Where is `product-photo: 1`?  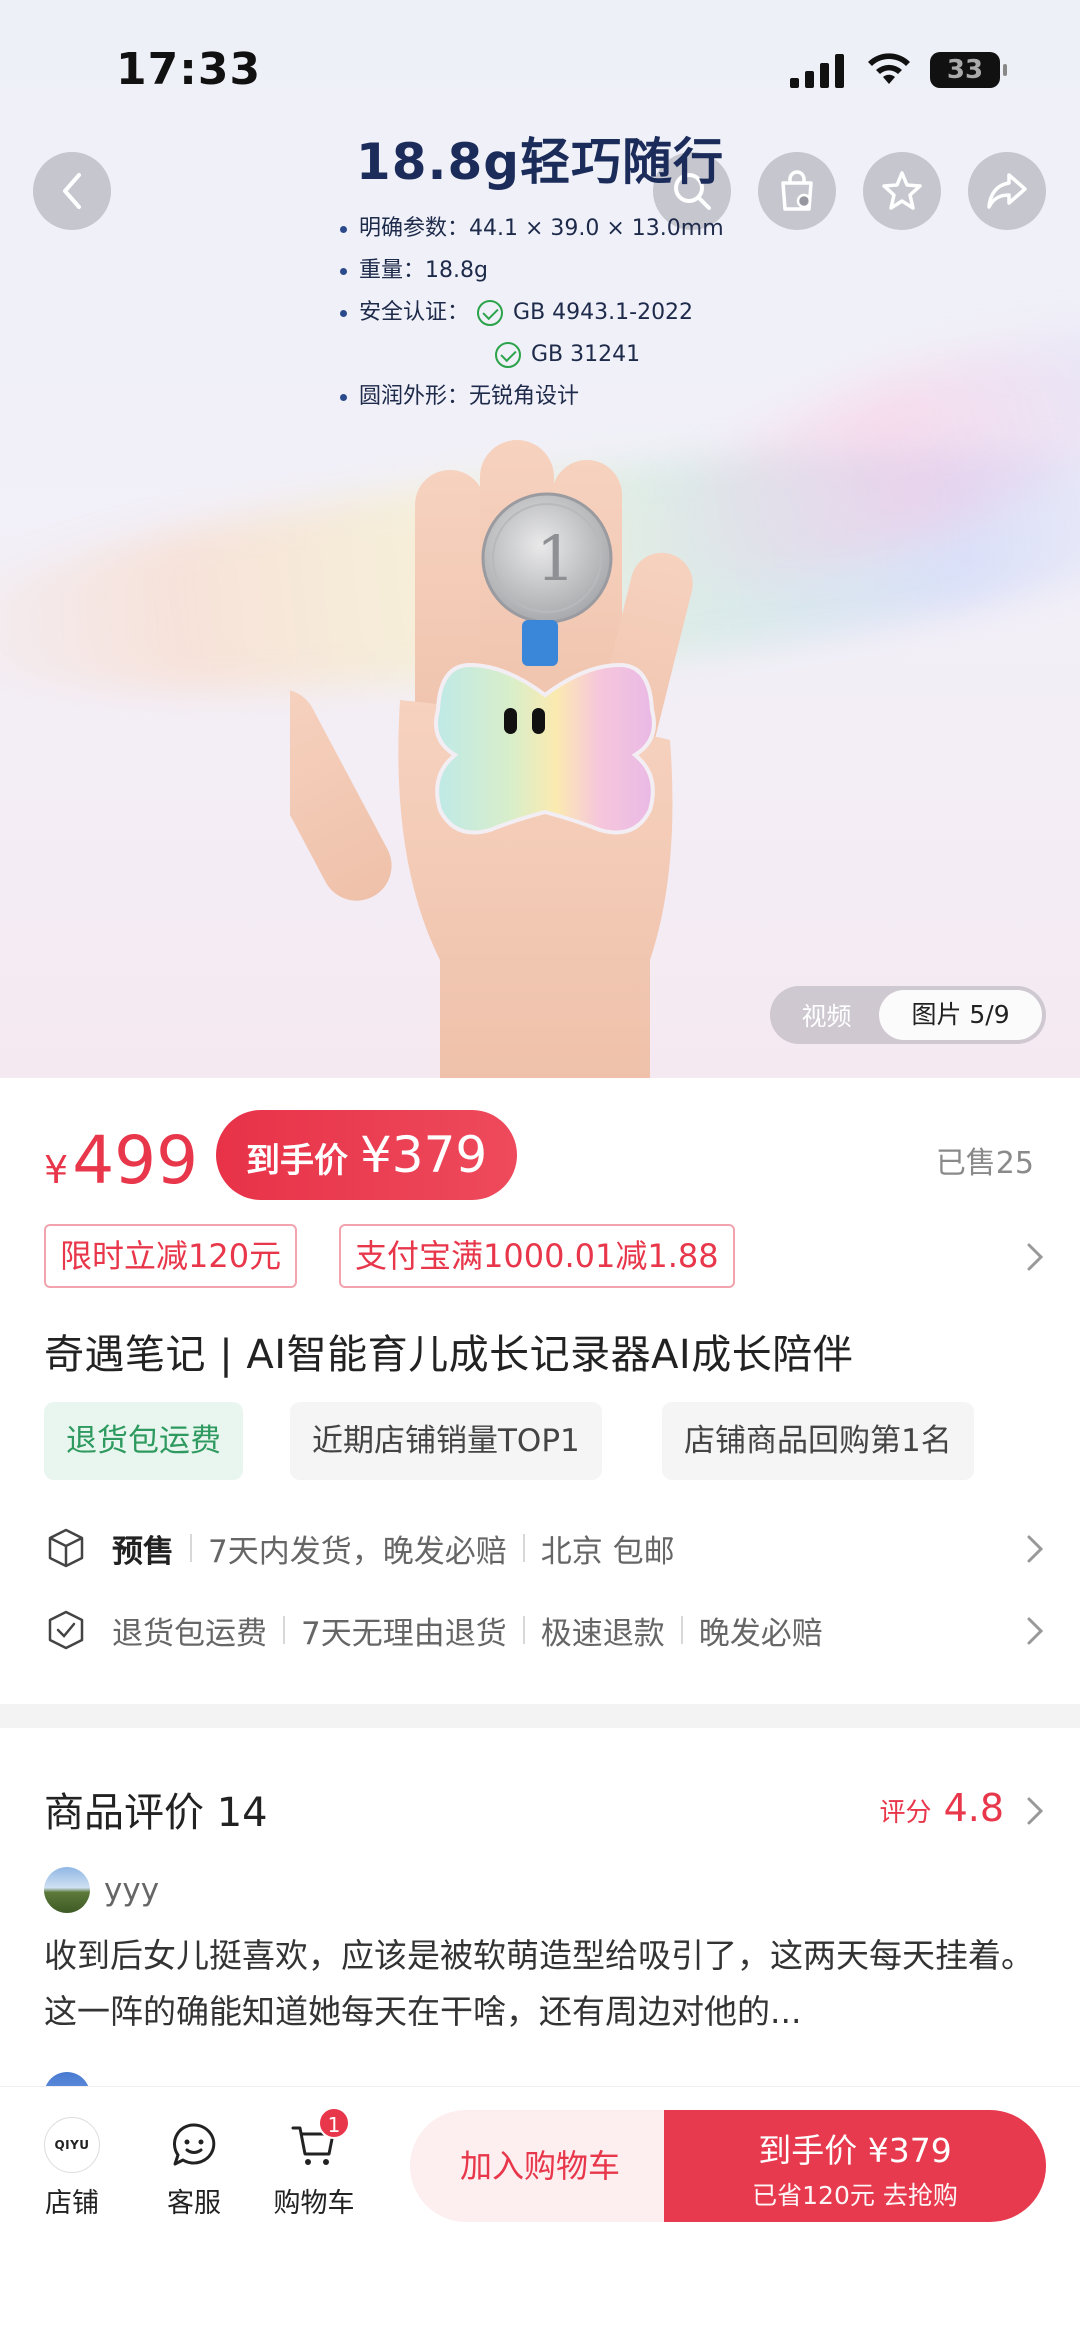
product-photo: 1 is located at coordinates (491, 759).